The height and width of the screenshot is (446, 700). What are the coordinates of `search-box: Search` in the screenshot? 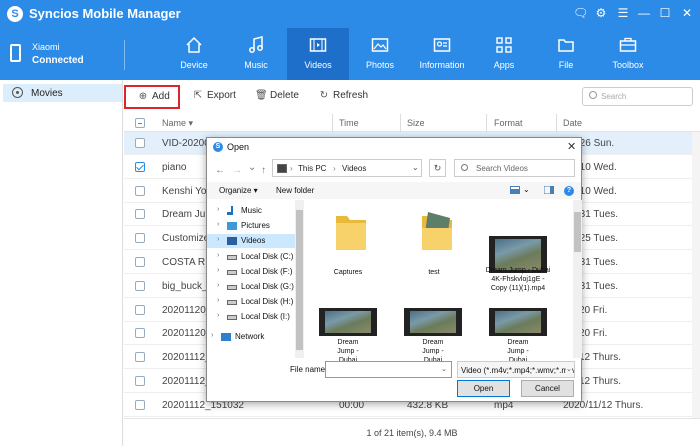 It's located at (637, 96).